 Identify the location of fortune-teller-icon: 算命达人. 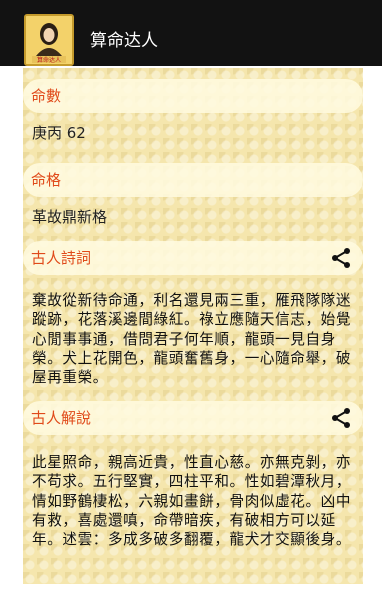
(49, 40).